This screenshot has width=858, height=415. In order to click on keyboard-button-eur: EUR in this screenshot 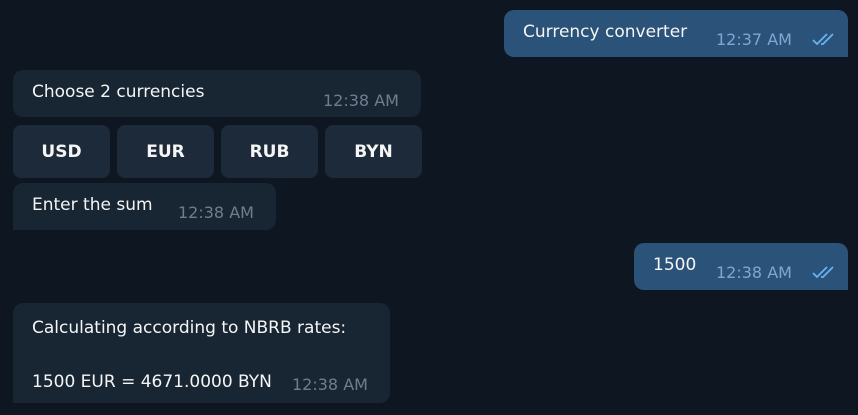, I will do `click(165, 151)`.